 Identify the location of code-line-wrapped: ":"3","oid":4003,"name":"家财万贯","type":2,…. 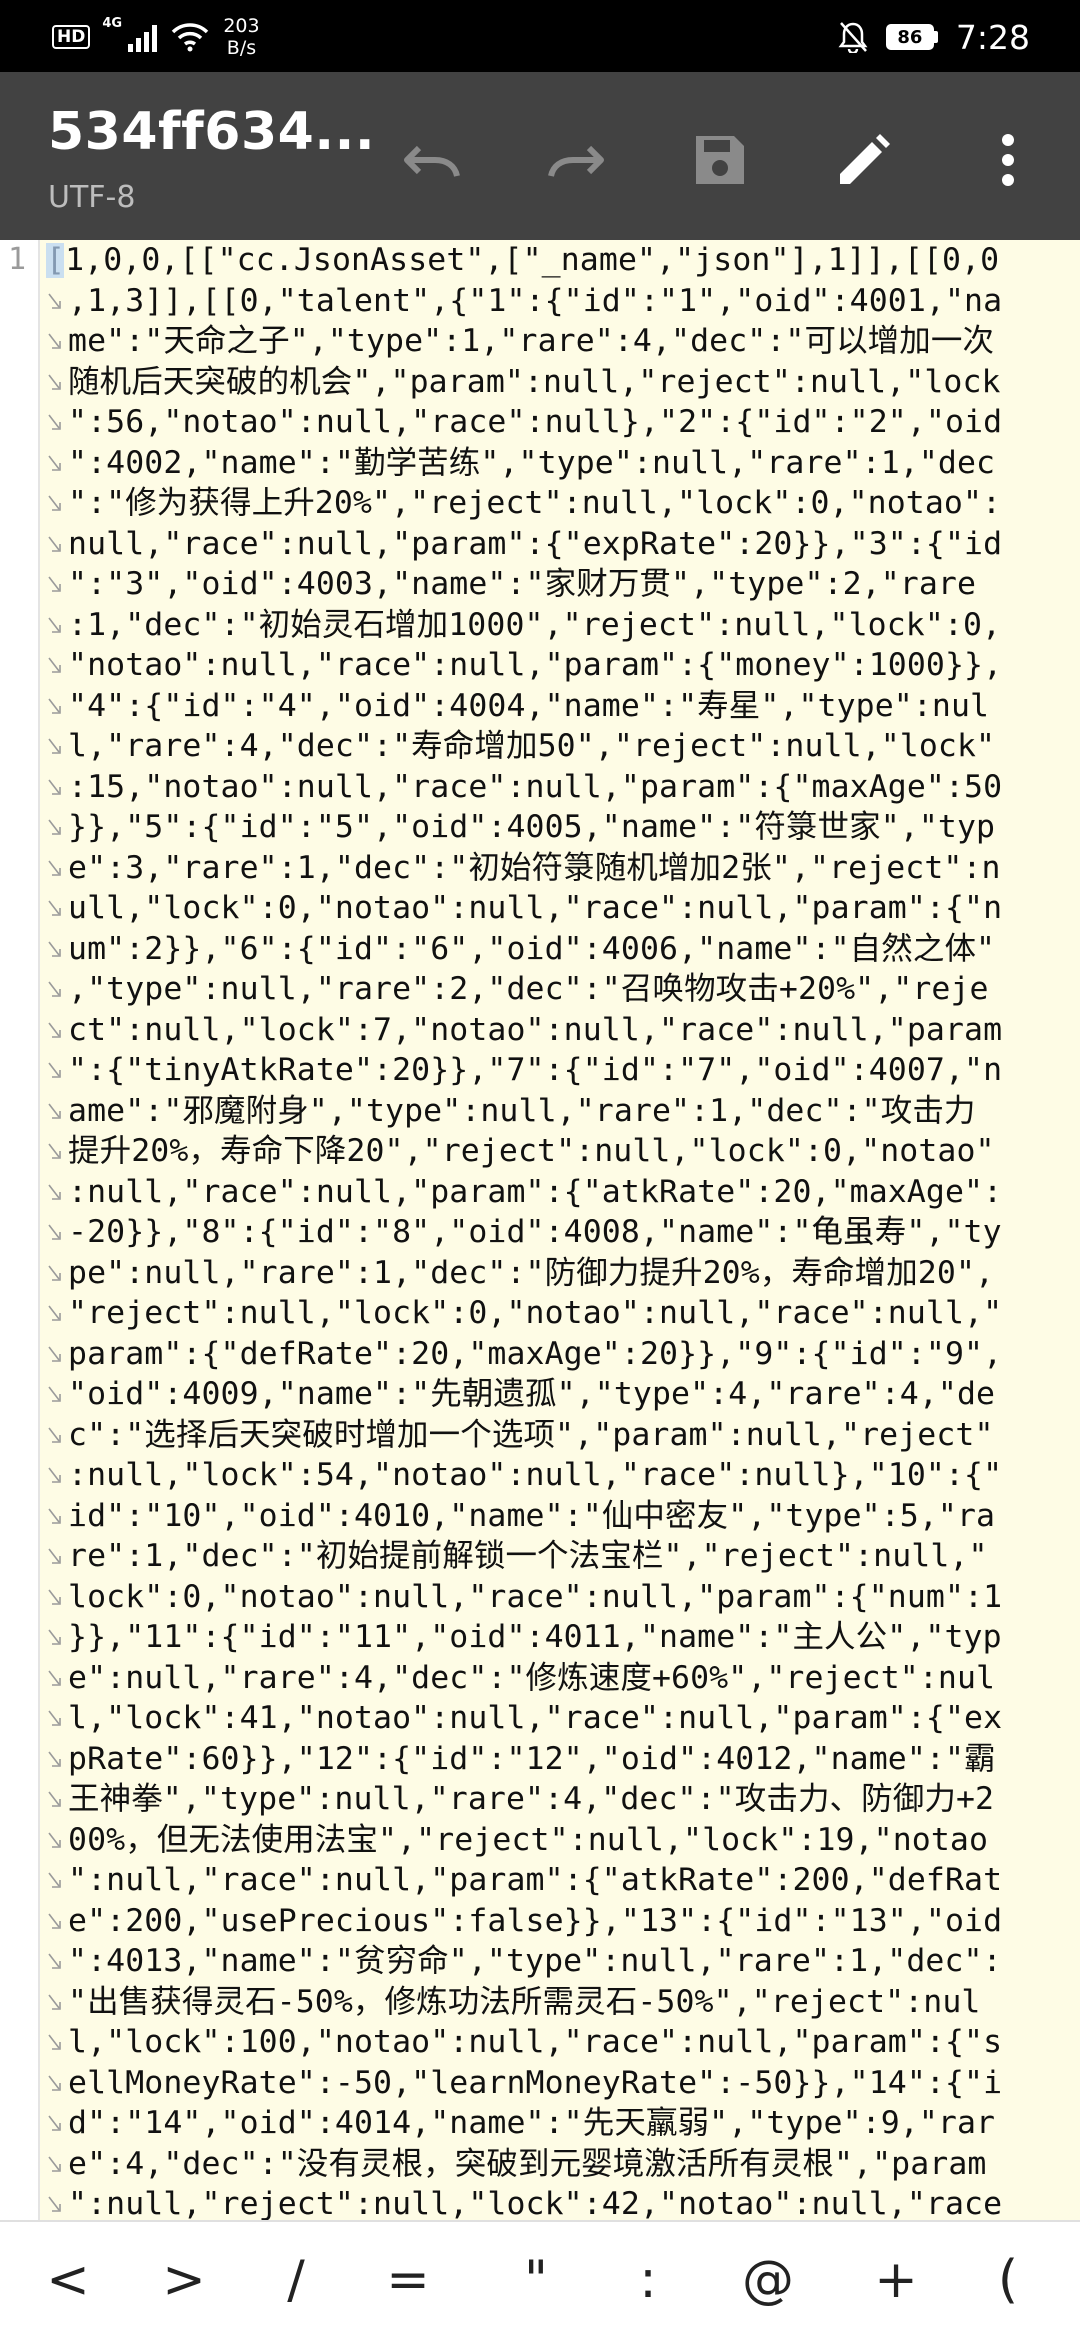
(563, 584).